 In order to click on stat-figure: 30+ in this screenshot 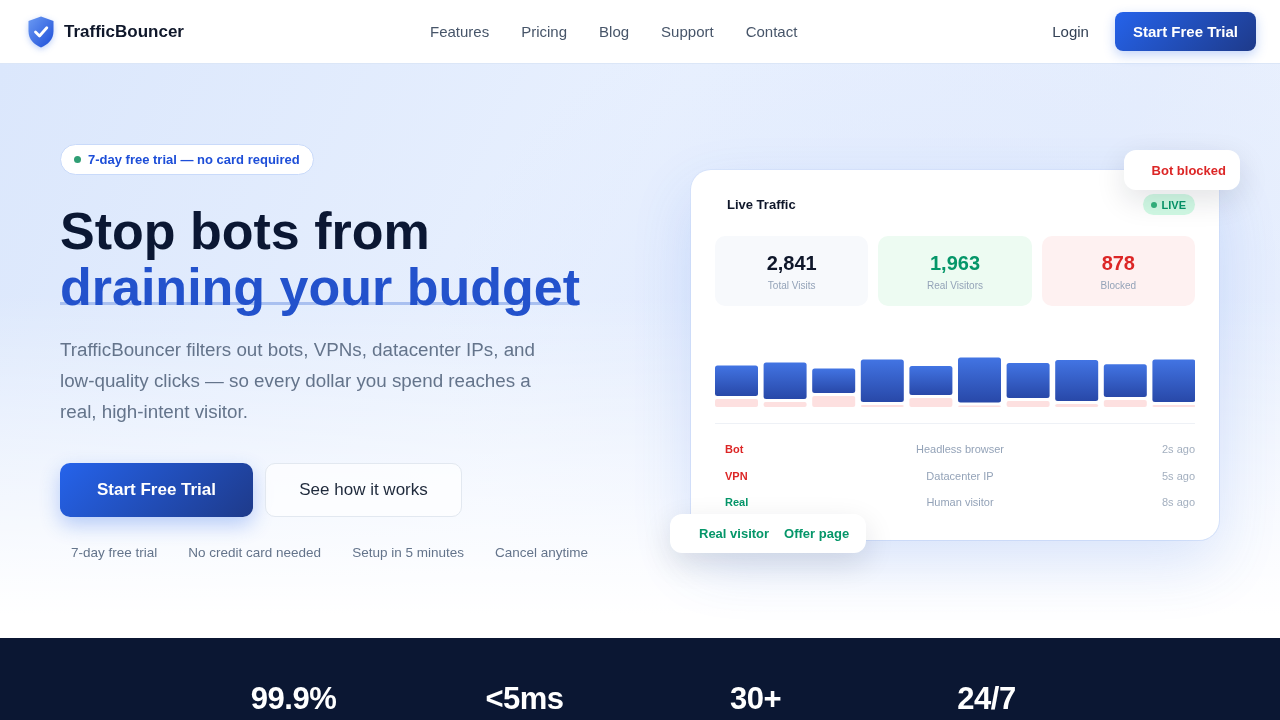, I will do `click(755, 699)`.